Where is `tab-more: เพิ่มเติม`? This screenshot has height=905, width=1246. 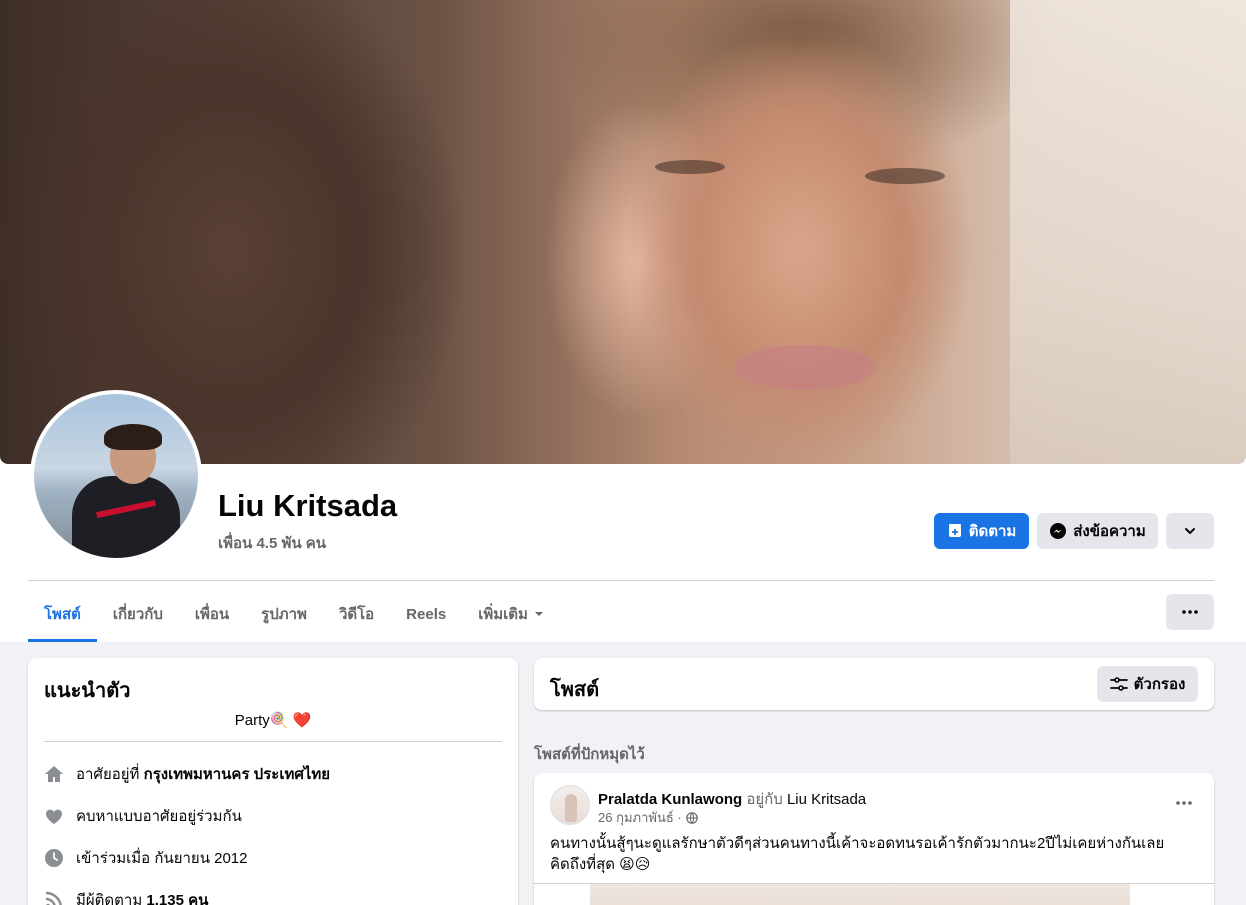
tab-more: เพิ่มเติม is located at coordinates (511, 614).